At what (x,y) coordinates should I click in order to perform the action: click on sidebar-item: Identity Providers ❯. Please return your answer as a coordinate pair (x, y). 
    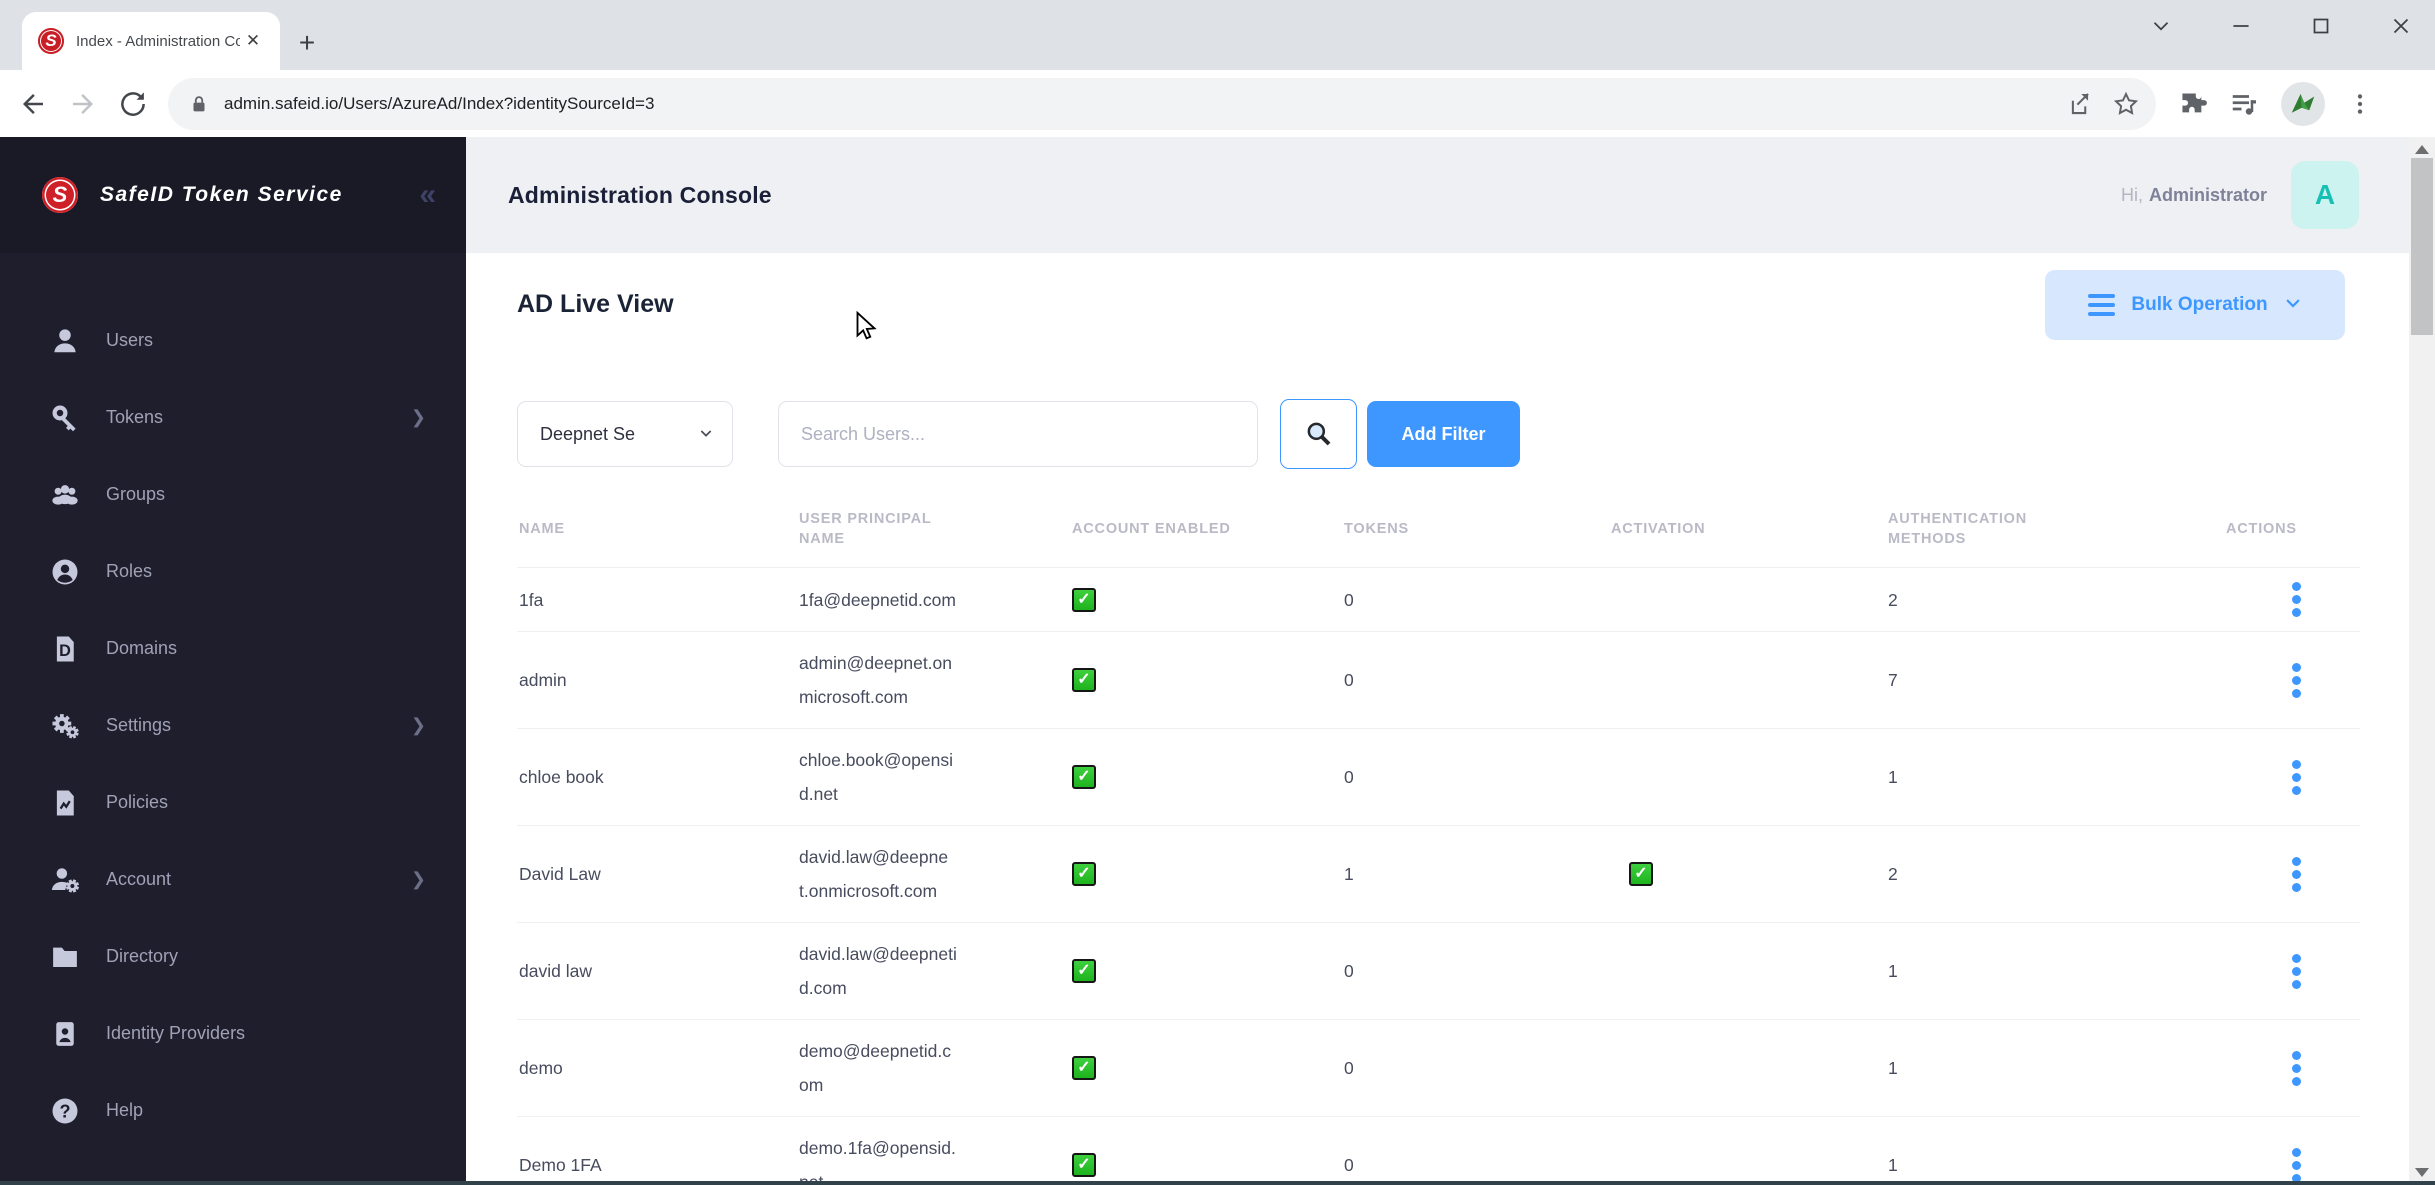
    Looking at the image, I should click on (233, 1033).